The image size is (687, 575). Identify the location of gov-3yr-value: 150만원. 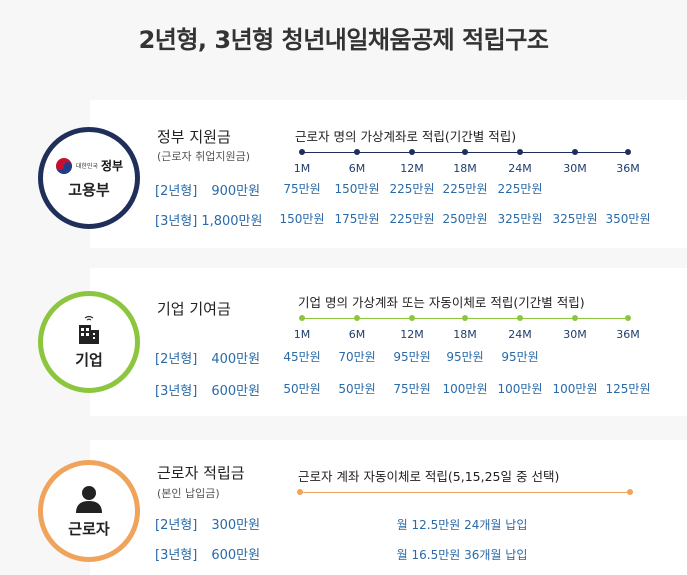
(302, 219).